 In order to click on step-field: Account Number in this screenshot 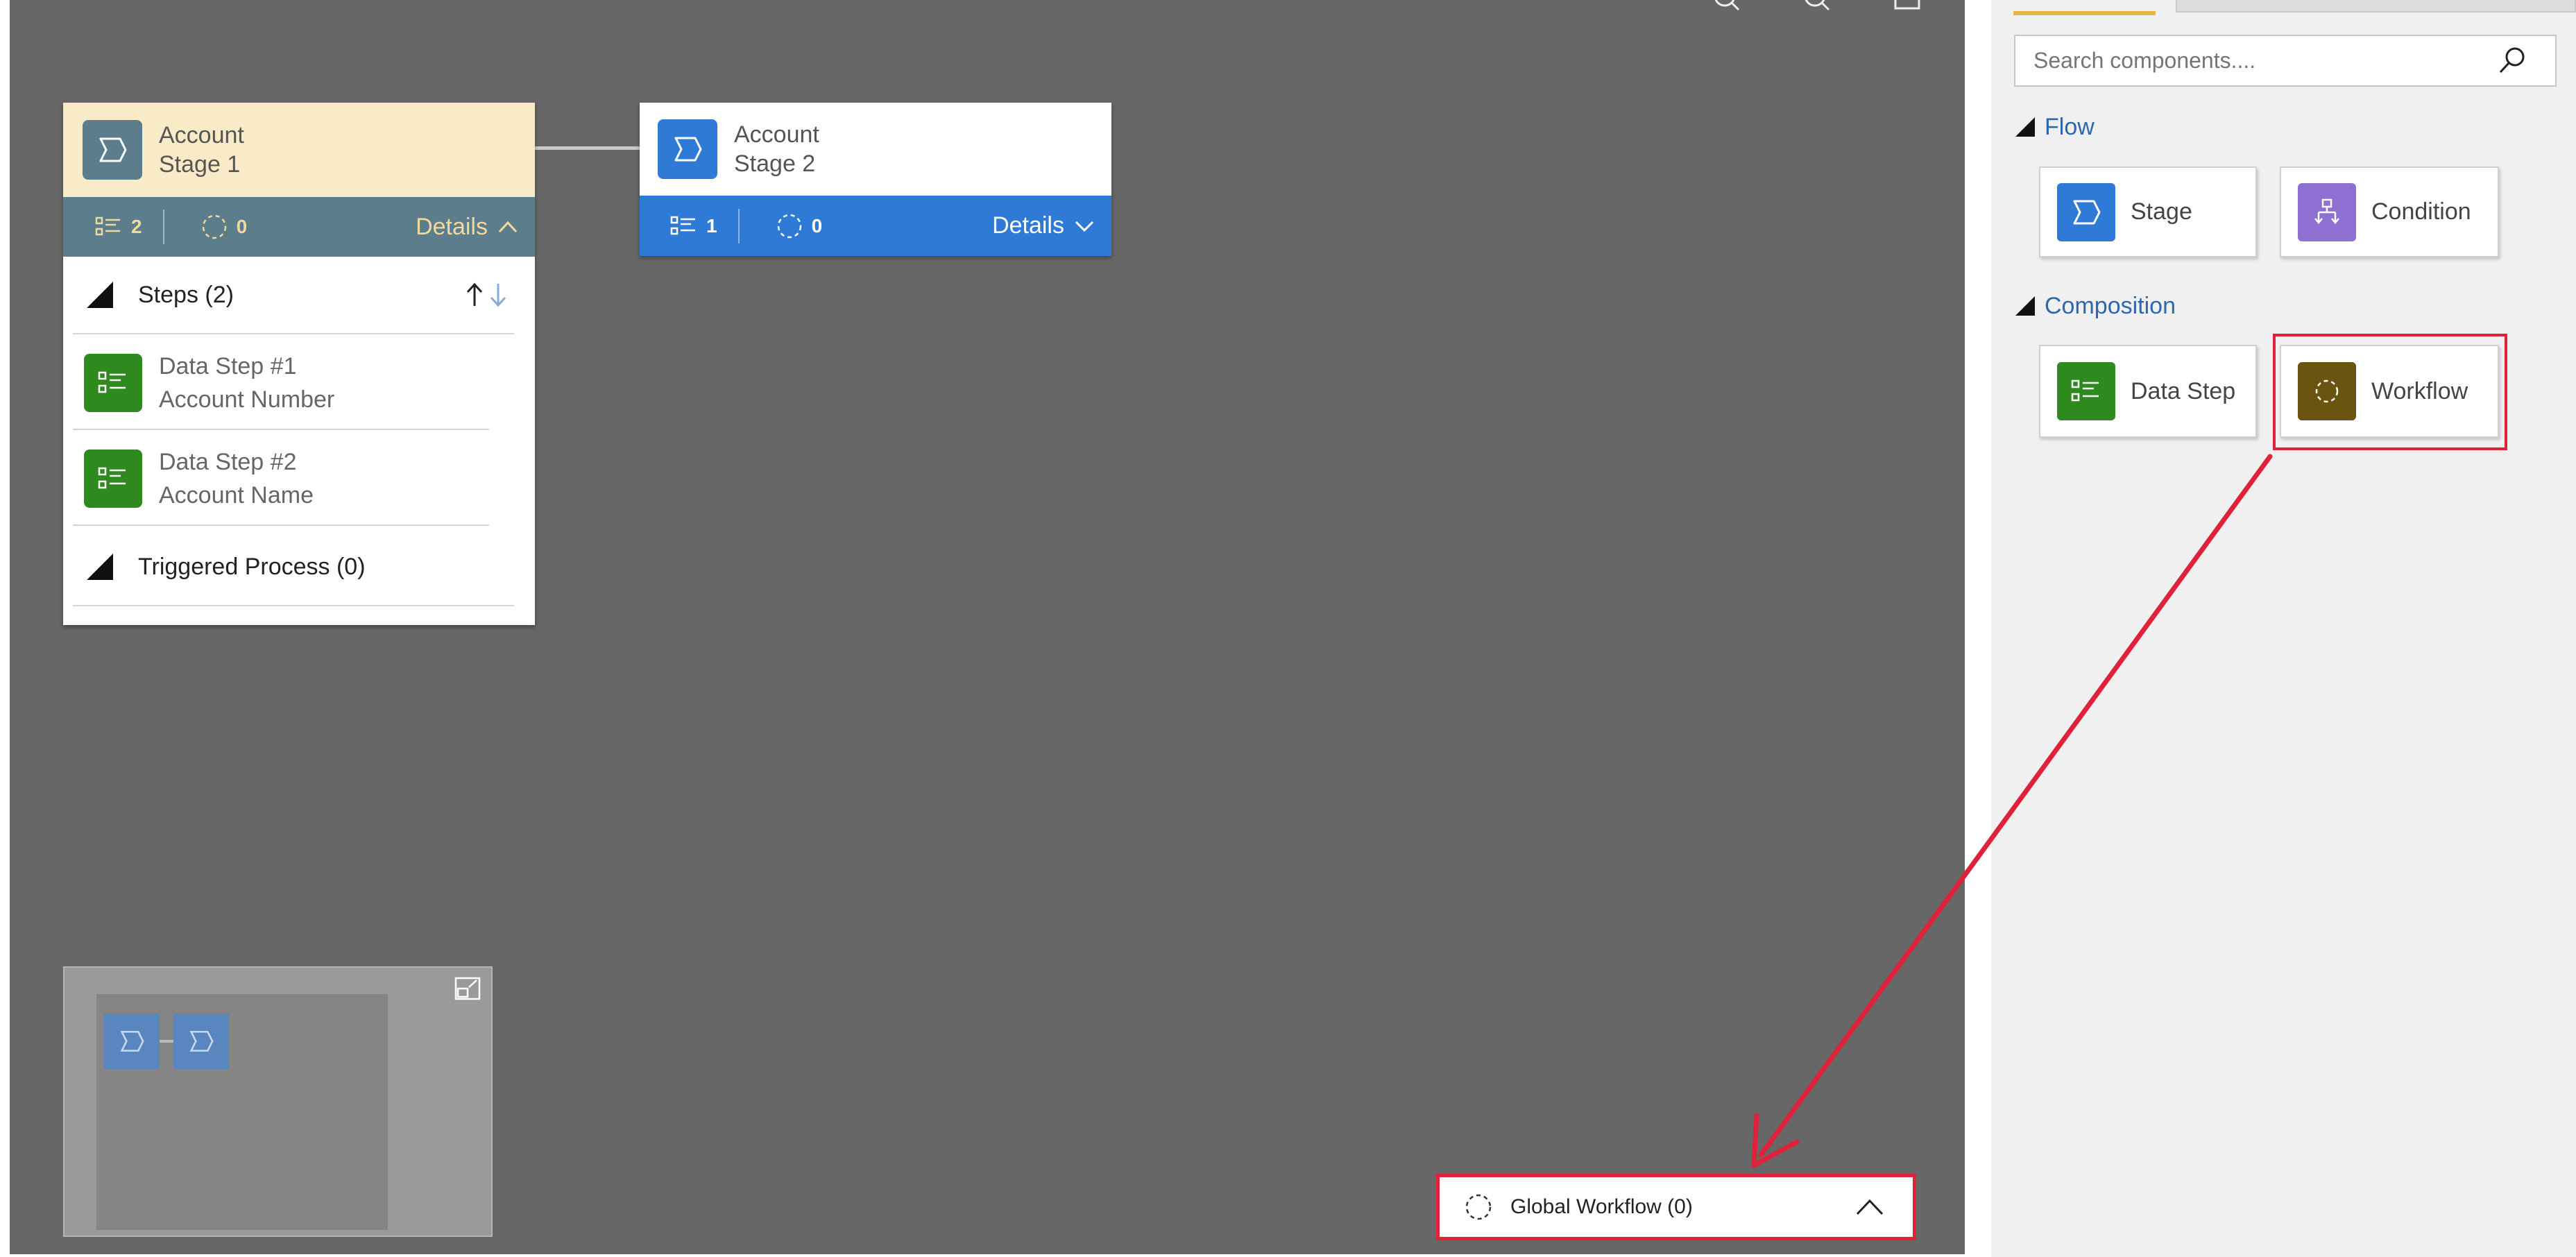, I will do `click(247, 399)`.